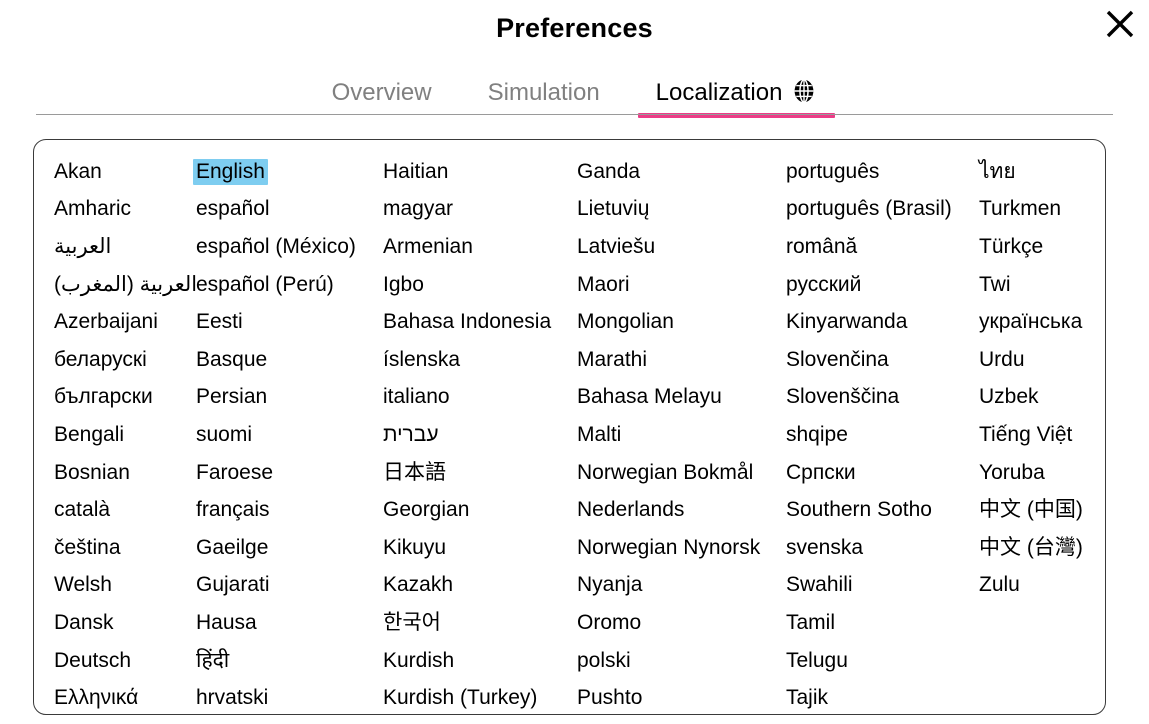 The height and width of the screenshot is (724, 1149). Describe the element at coordinates (286, 510) in the screenshot. I see `list-item: français` at that location.